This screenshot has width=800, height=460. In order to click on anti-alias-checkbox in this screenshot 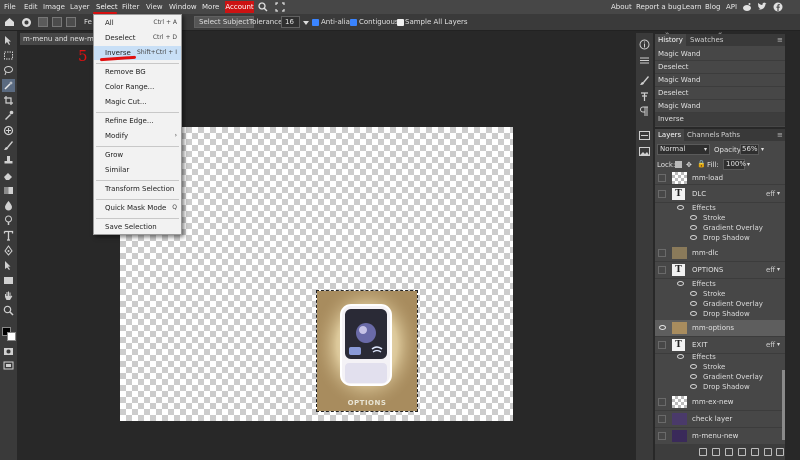, I will do `click(315, 22)`.